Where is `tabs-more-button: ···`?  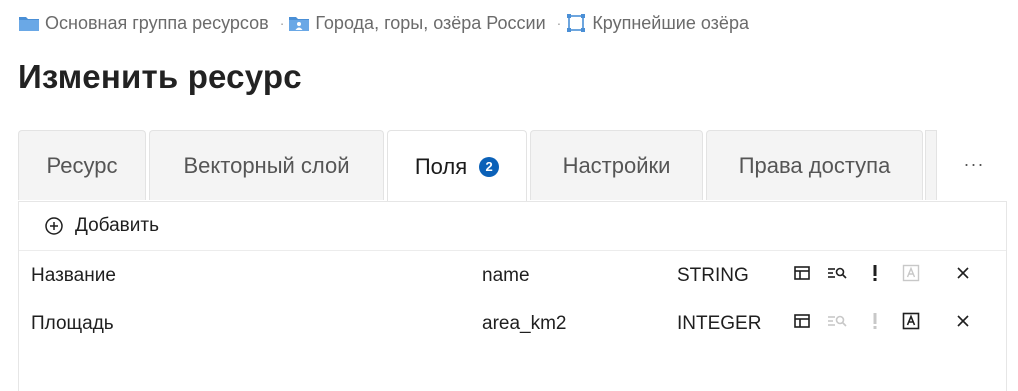
tabs-more-button: ··· is located at coordinates (974, 164).